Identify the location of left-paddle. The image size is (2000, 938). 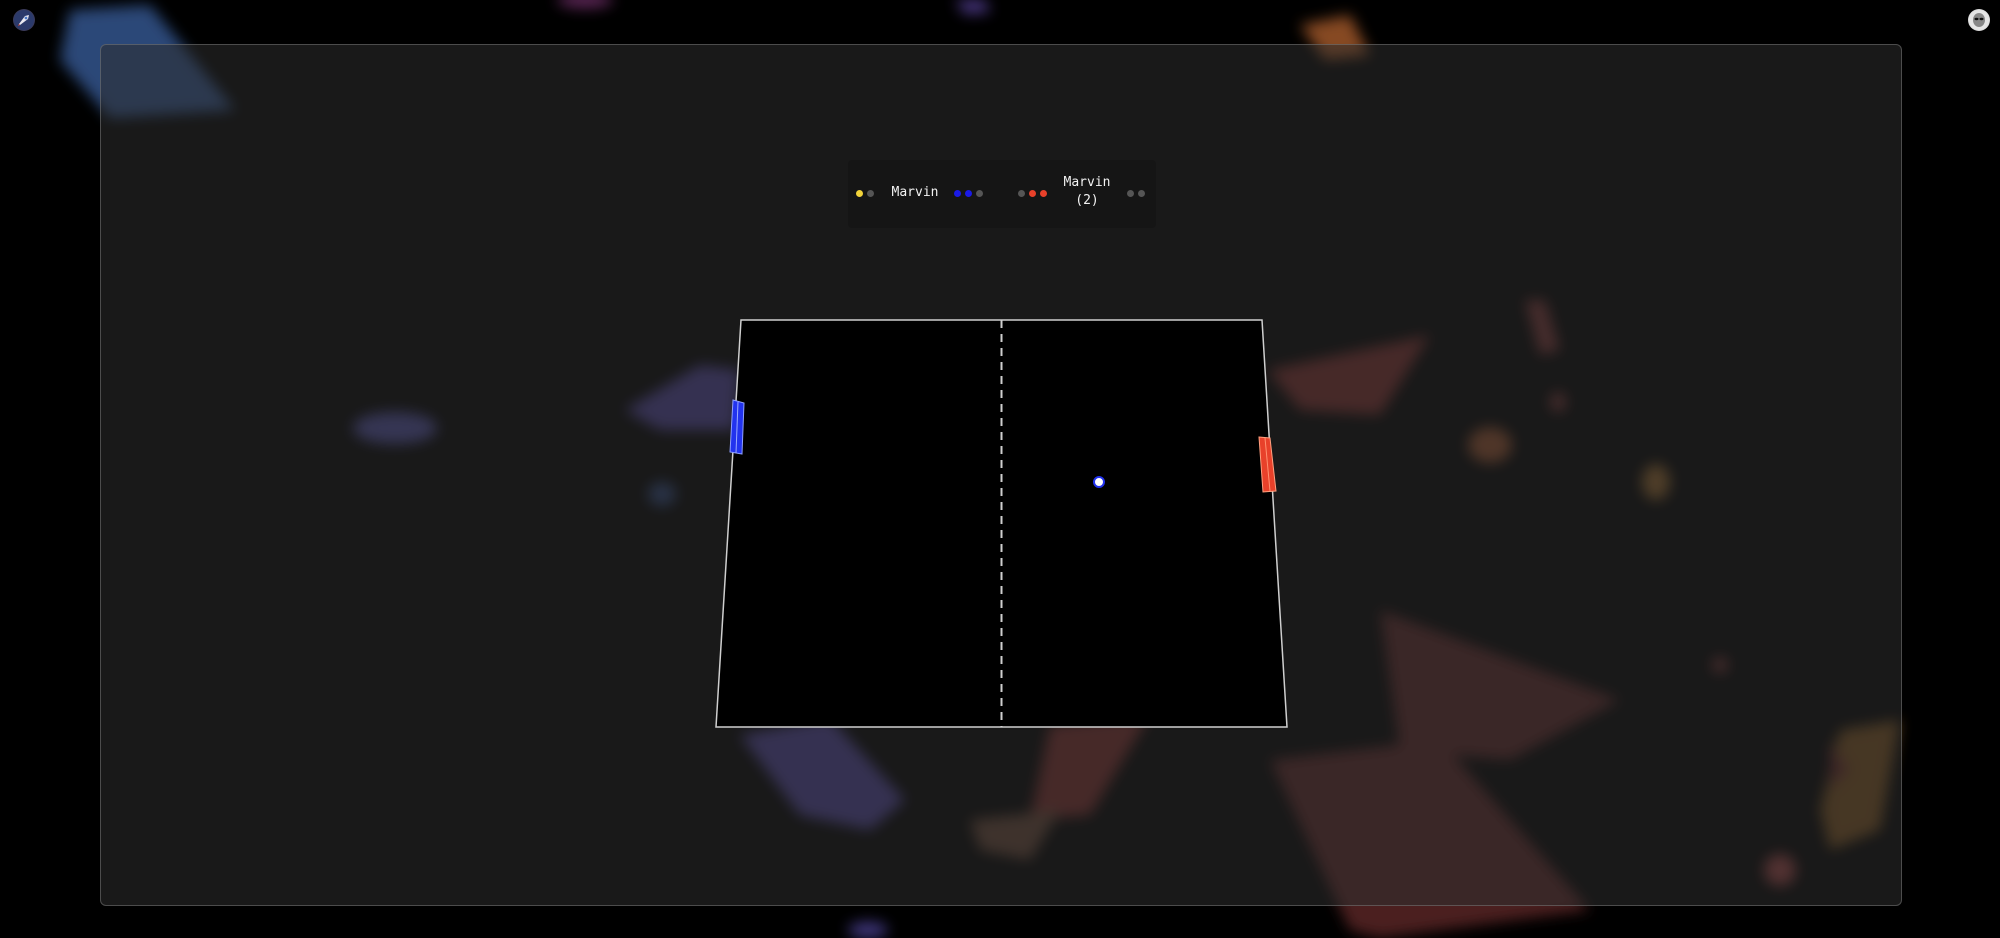
(737, 427).